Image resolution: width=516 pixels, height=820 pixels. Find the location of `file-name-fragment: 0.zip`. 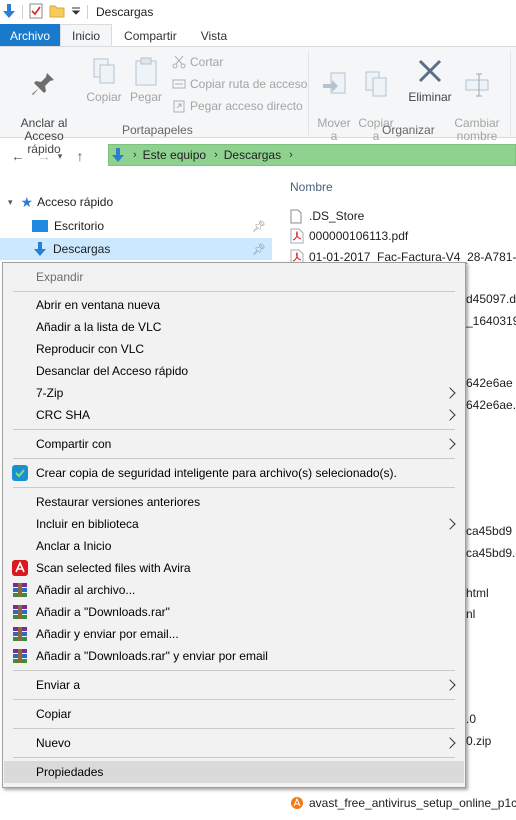

file-name-fragment: 0.zip is located at coordinates (479, 741).